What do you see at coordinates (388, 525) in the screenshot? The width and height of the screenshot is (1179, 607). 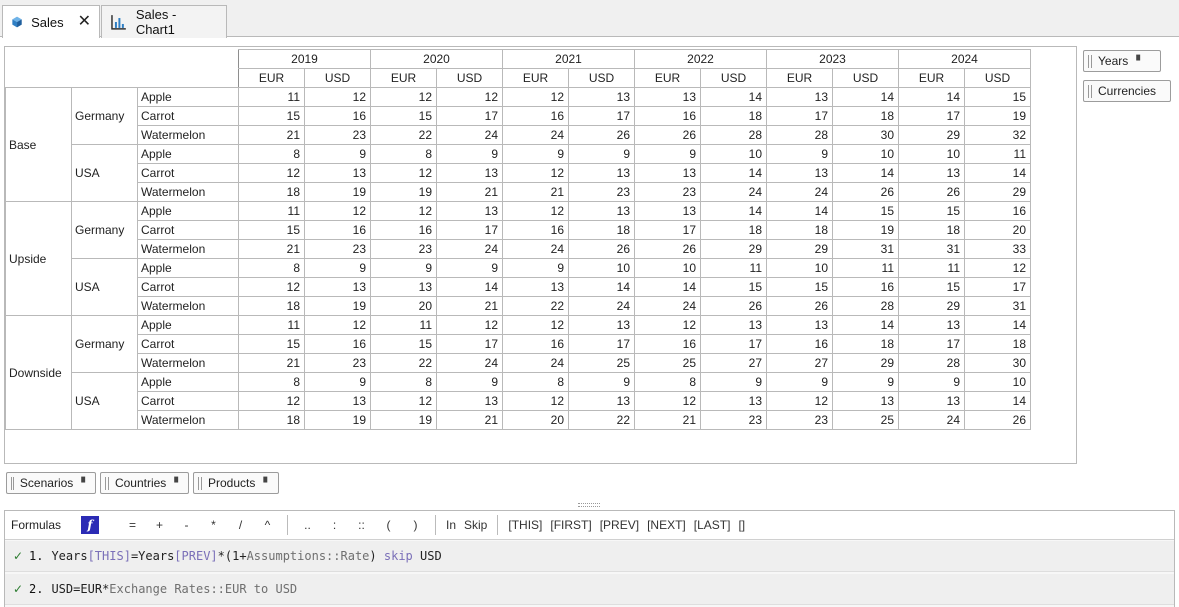 I see `range-operator-button: (` at bounding box center [388, 525].